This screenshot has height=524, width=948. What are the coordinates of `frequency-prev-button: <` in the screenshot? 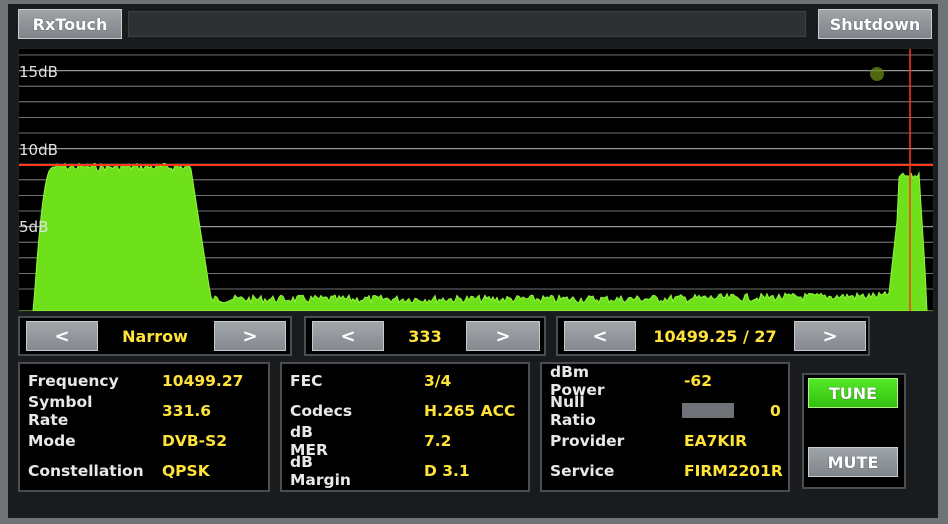 It's located at (600, 336).